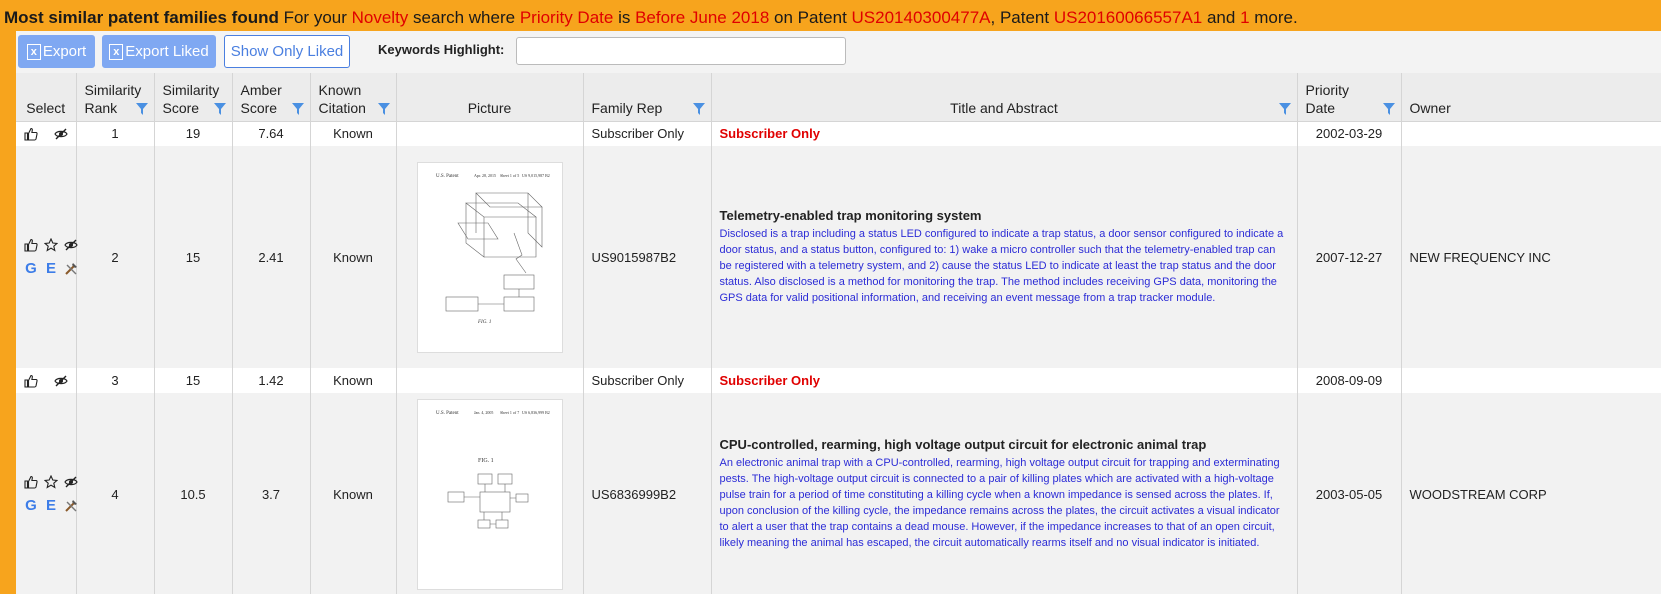  What do you see at coordinates (1530, 97) in the screenshot?
I see `col-owner: Owner` at bounding box center [1530, 97].